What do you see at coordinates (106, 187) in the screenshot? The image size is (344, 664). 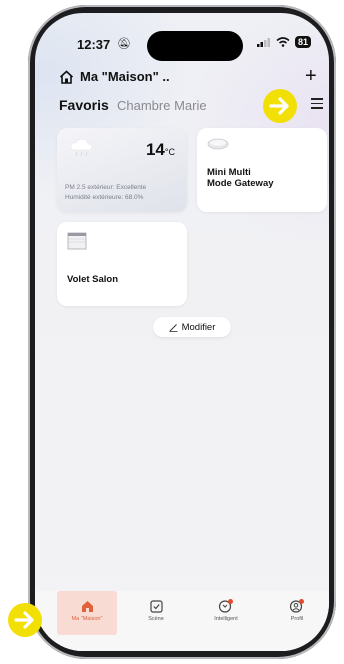 I see `pm25-text: PM 2.5 extérieur: Excellente` at bounding box center [106, 187].